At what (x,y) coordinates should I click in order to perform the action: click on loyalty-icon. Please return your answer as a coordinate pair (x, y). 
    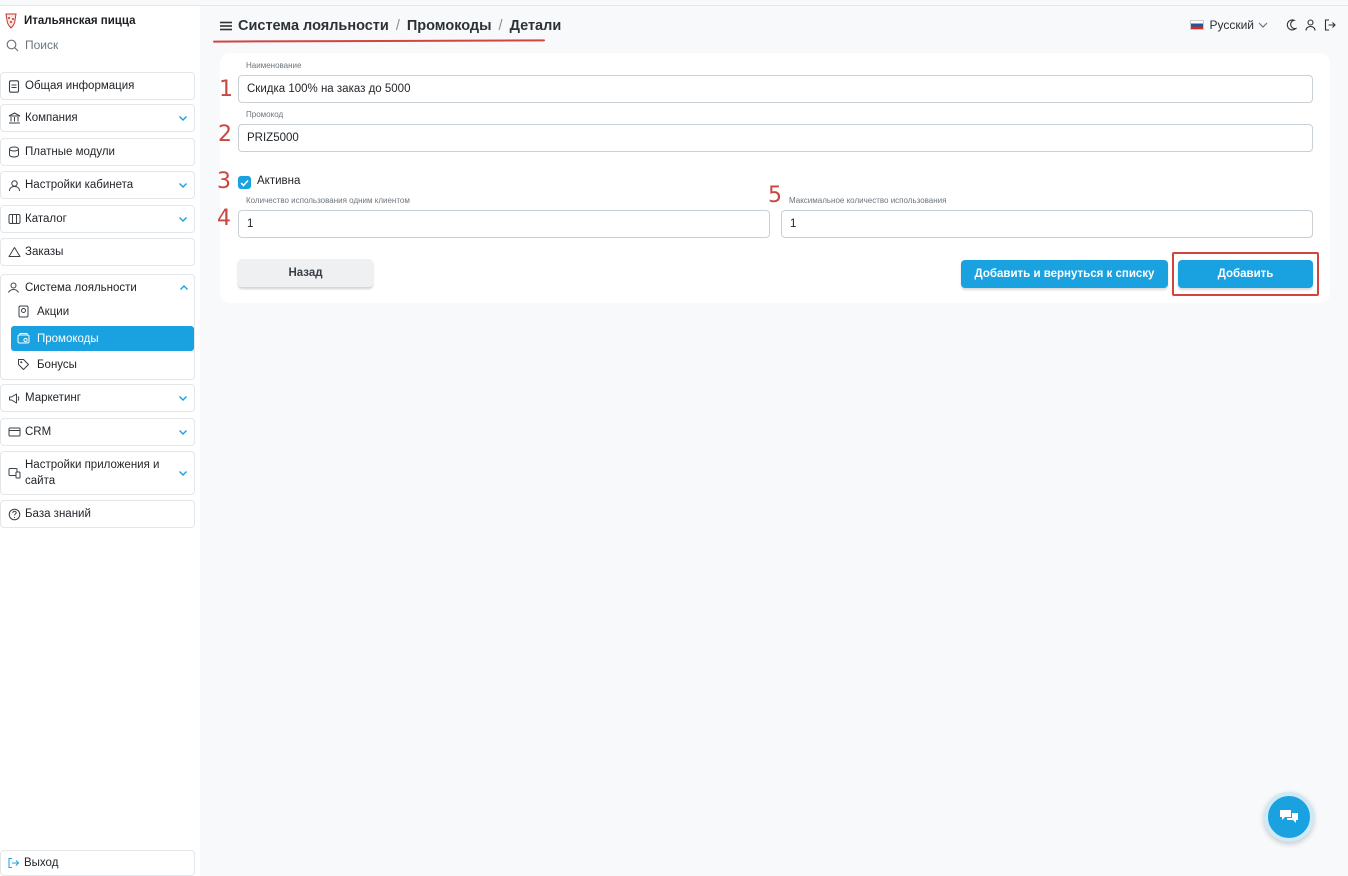
    Looking at the image, I should click on (14, 288).